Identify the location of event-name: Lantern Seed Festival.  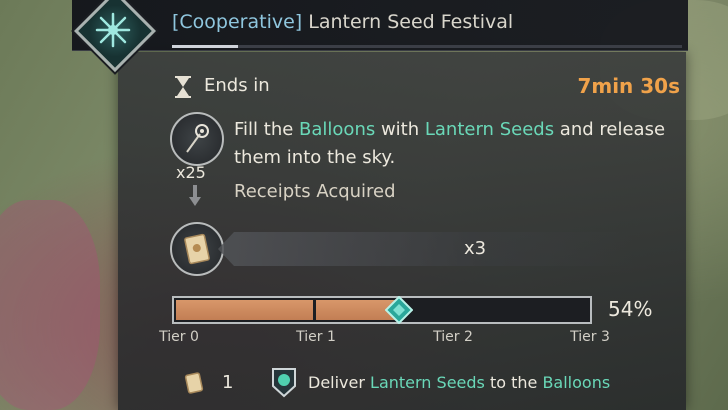
(411, 22).